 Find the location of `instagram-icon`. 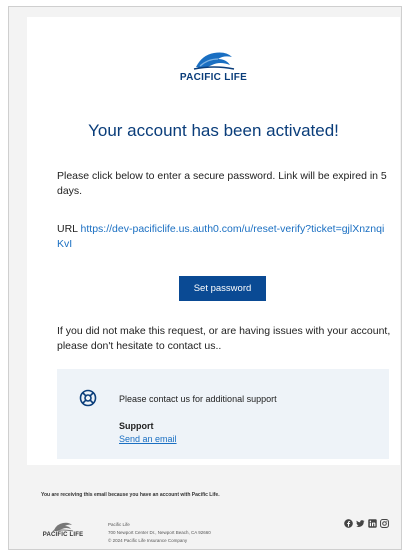

instagram-icon is located at coordinates (384, 523).